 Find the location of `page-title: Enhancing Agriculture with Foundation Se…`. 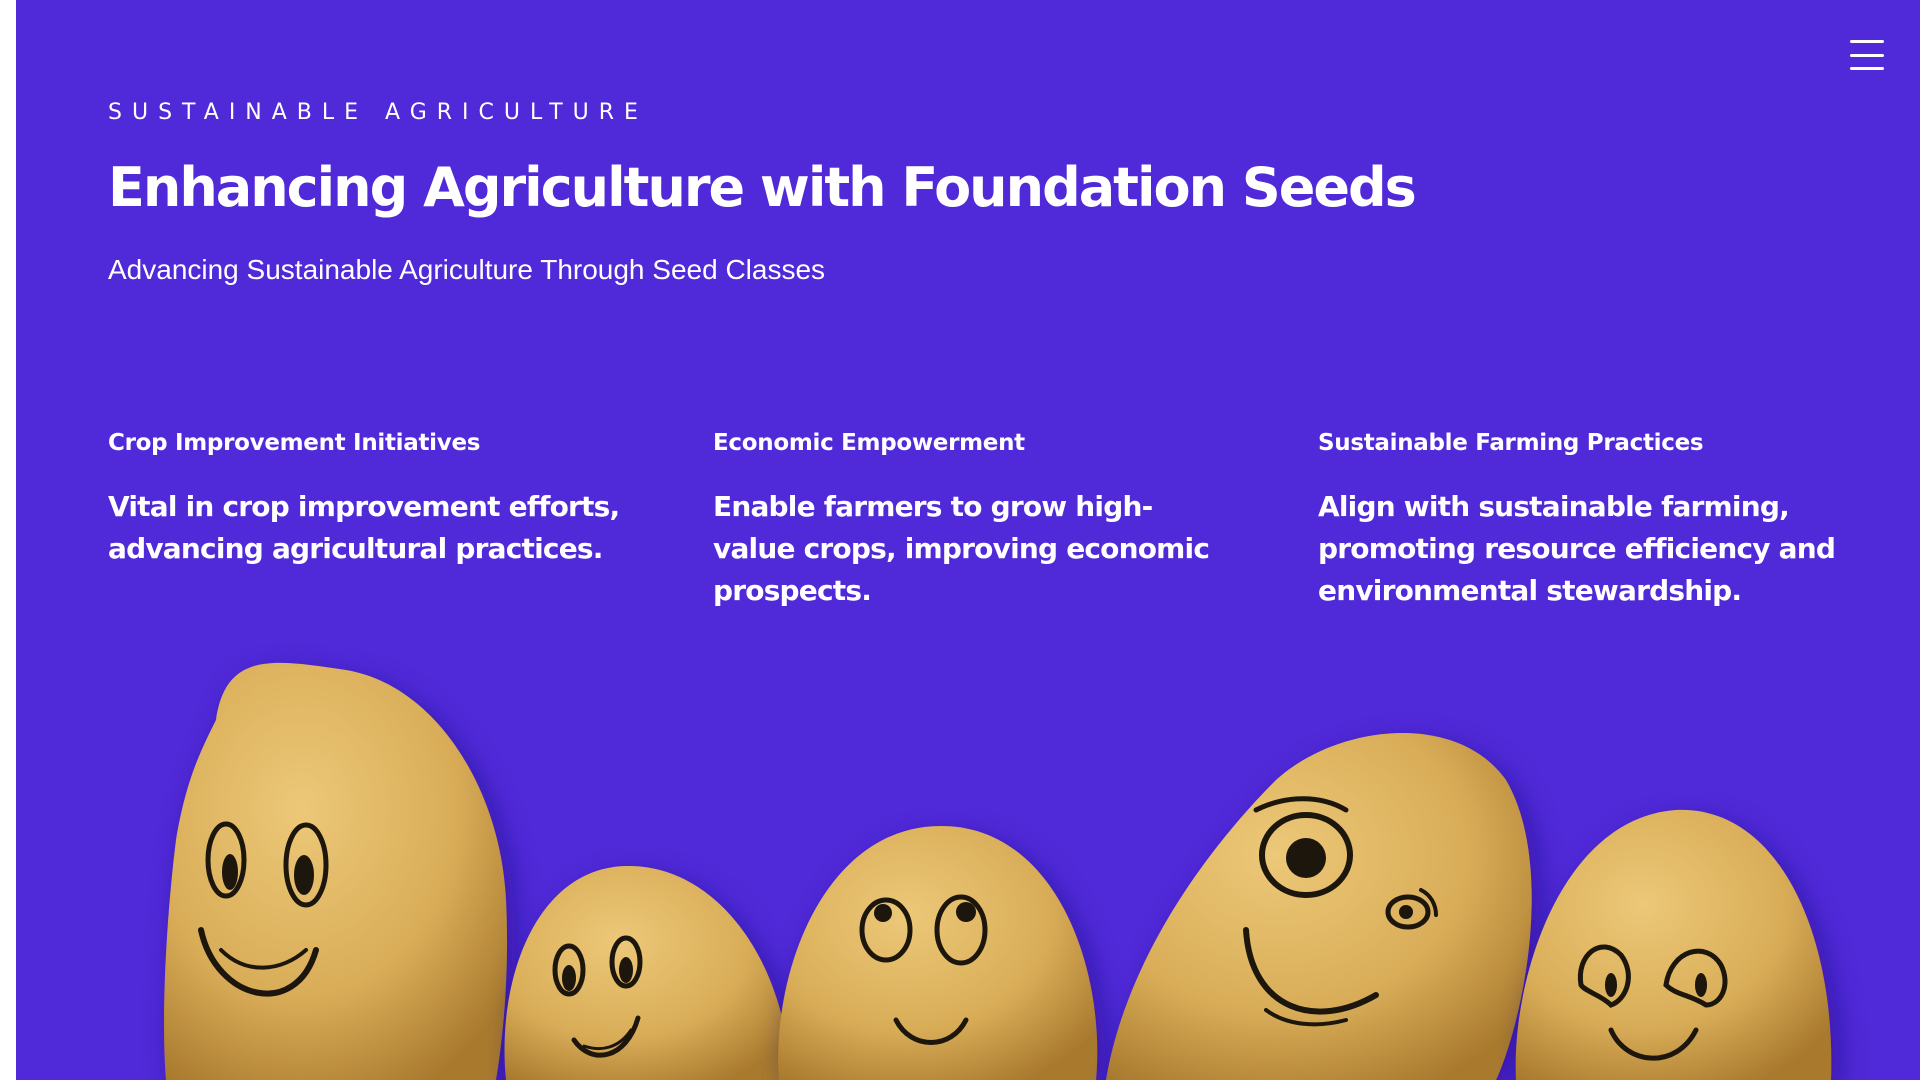

page-title: Enhancing Agriculture with Foundation Se… is located at coordinates (762, 187).